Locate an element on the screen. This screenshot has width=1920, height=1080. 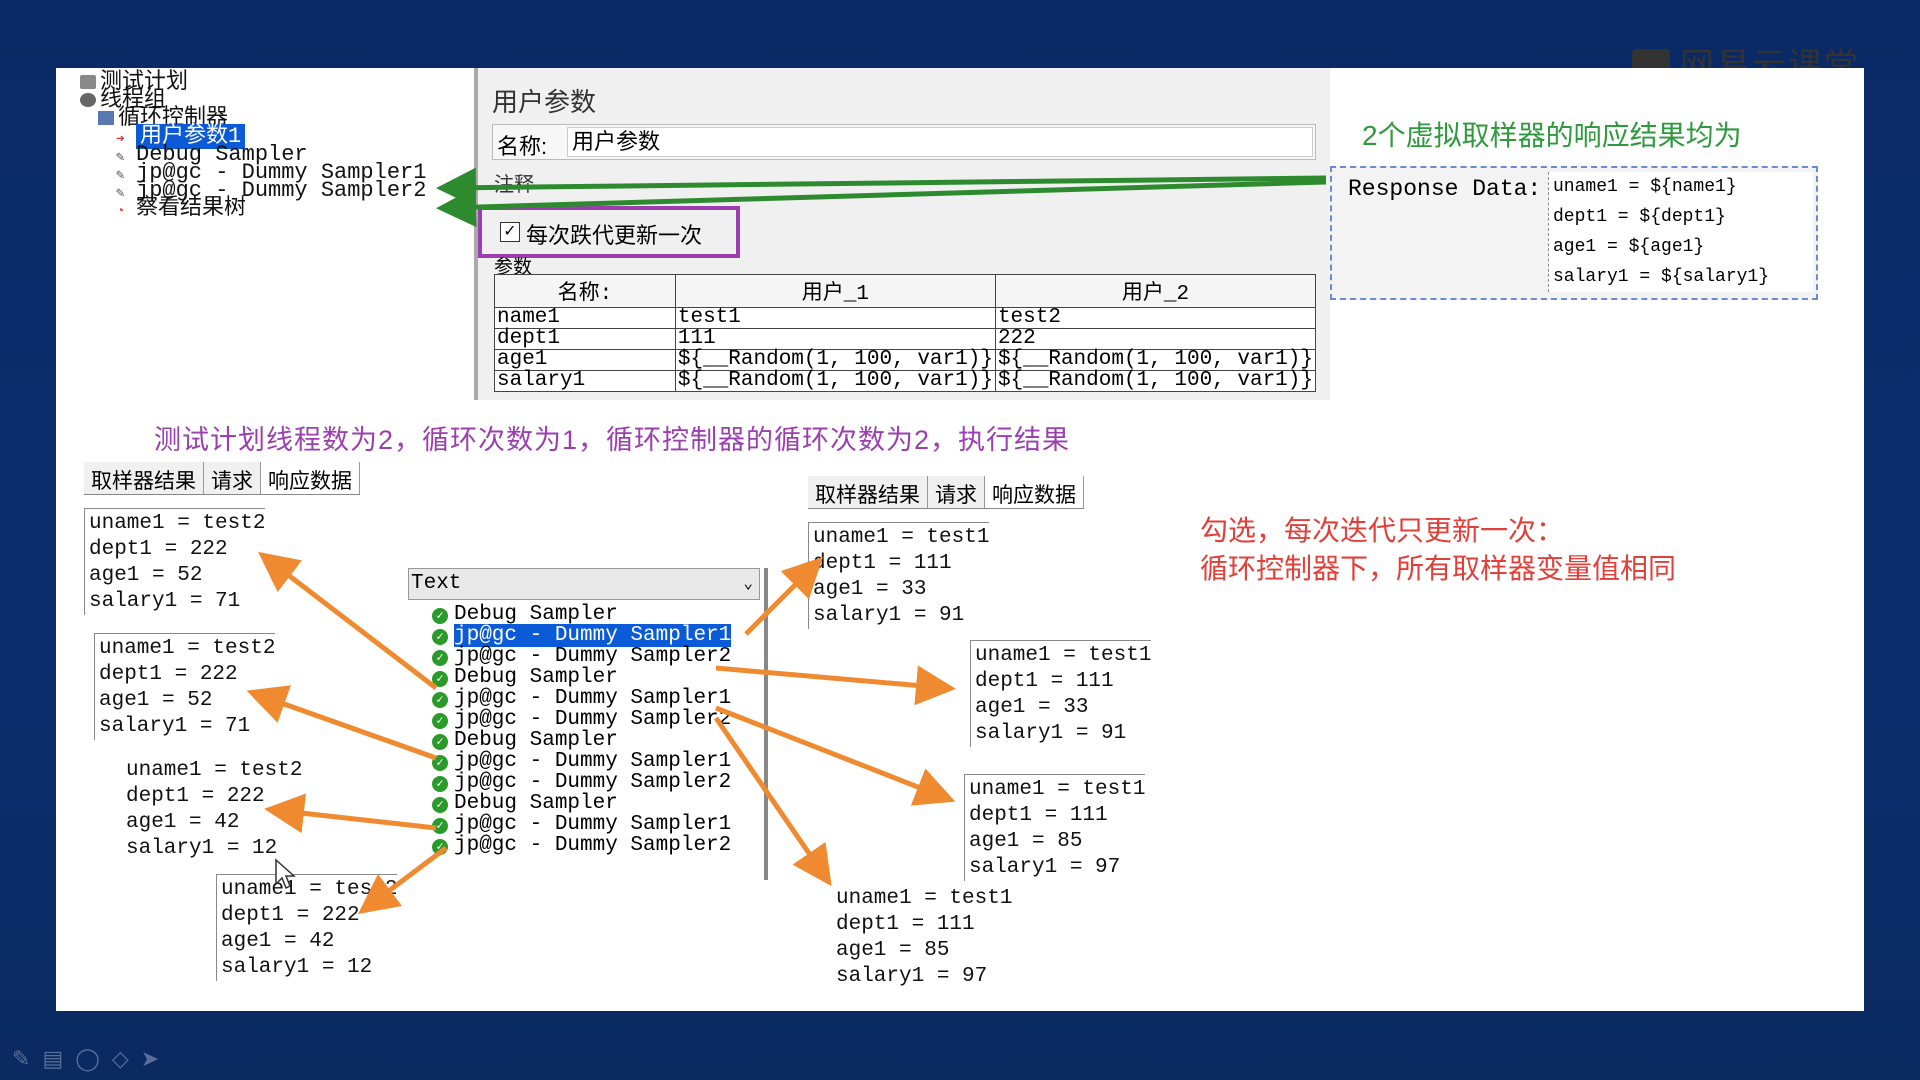
pen-icon: ✎ is located at coordinates (27, 1058).